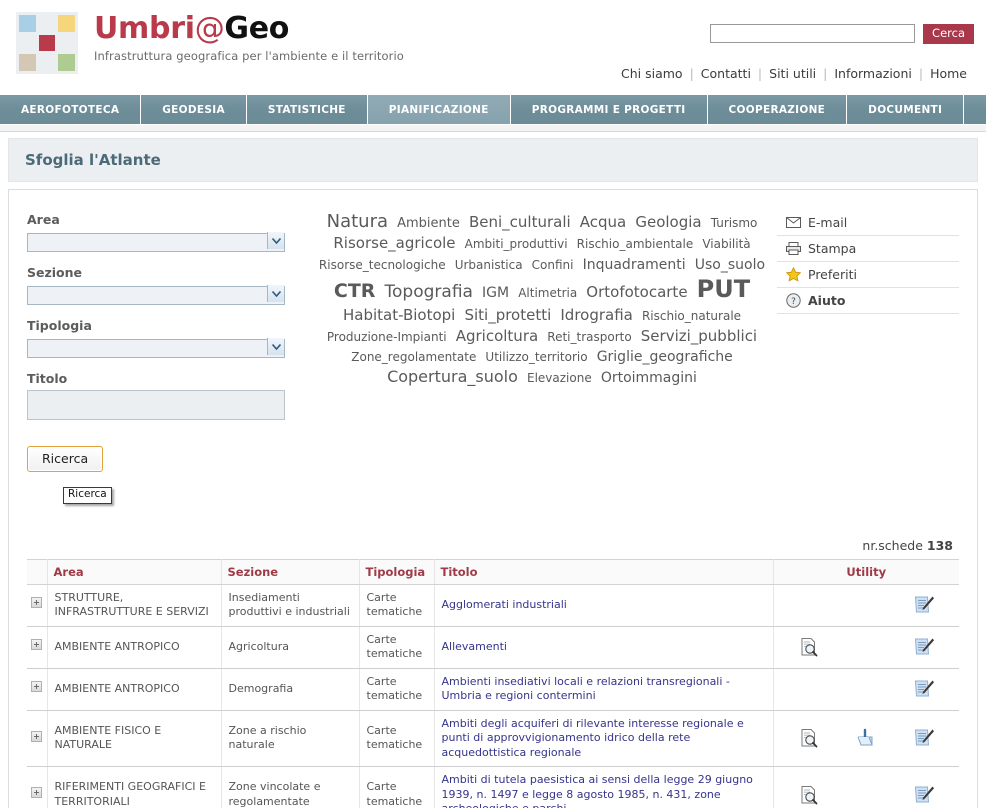  What do you see at coordinates (865, 647) in the screenshot?
I see `utility-slot-empty` at bounding box center [865, 647].